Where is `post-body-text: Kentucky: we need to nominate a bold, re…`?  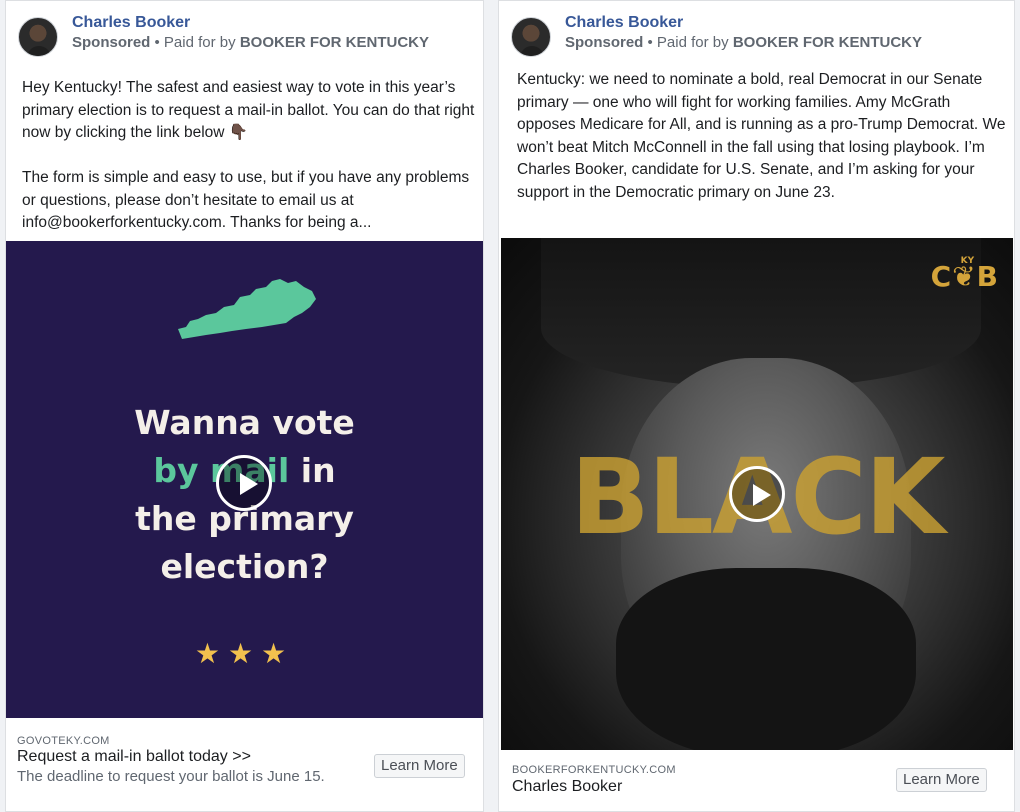 post-body-text: Kentucky: we need to nominate a bold, re… is located at coordinates (763, 136).